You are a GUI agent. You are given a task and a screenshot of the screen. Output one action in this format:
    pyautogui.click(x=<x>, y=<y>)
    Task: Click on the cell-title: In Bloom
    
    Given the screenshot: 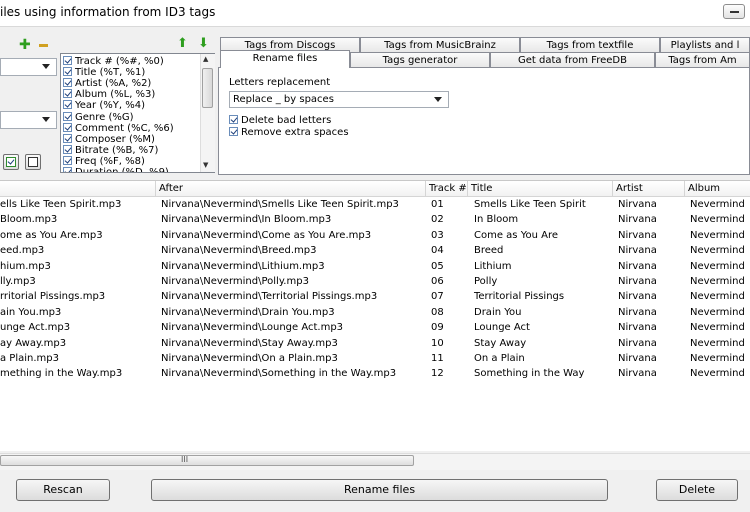 What is the action you would take?
    pyautogui.click(x=496, y=220)
    